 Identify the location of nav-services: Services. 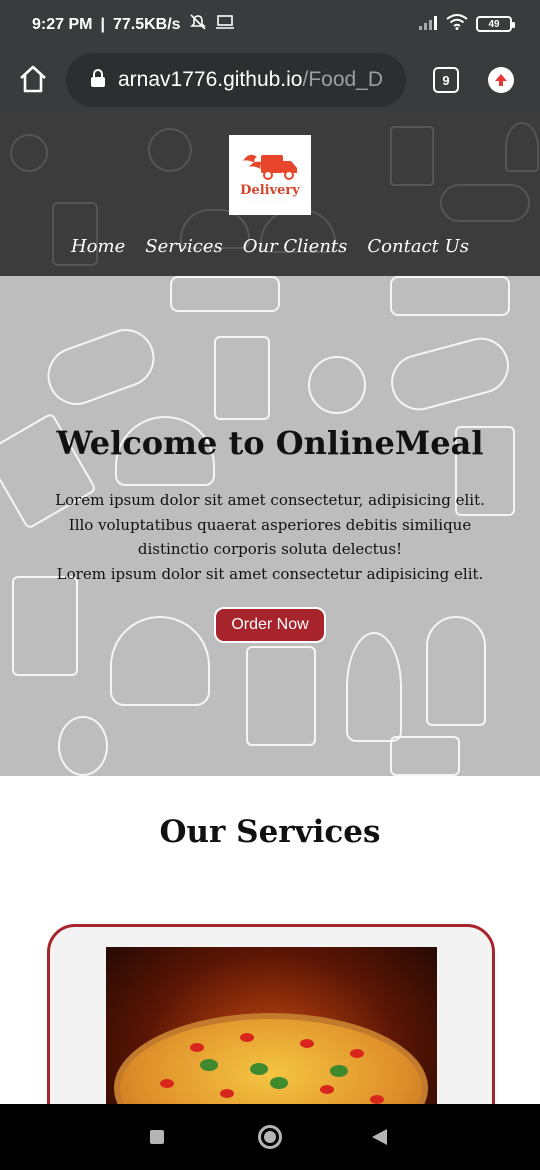
(183, 246).